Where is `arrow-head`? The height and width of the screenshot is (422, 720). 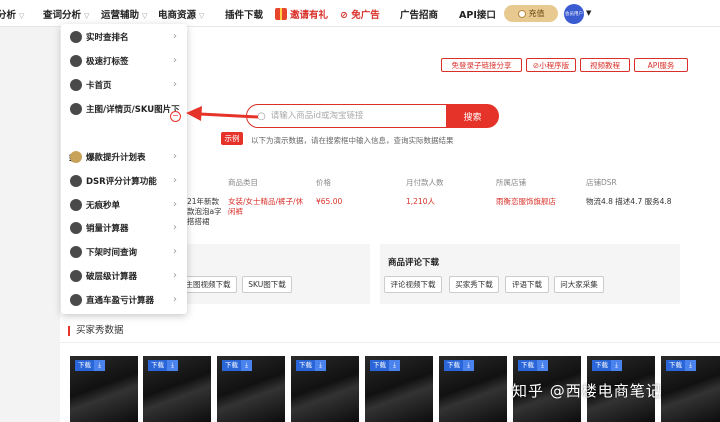
arrow-head is located at coordinates (194, 113).